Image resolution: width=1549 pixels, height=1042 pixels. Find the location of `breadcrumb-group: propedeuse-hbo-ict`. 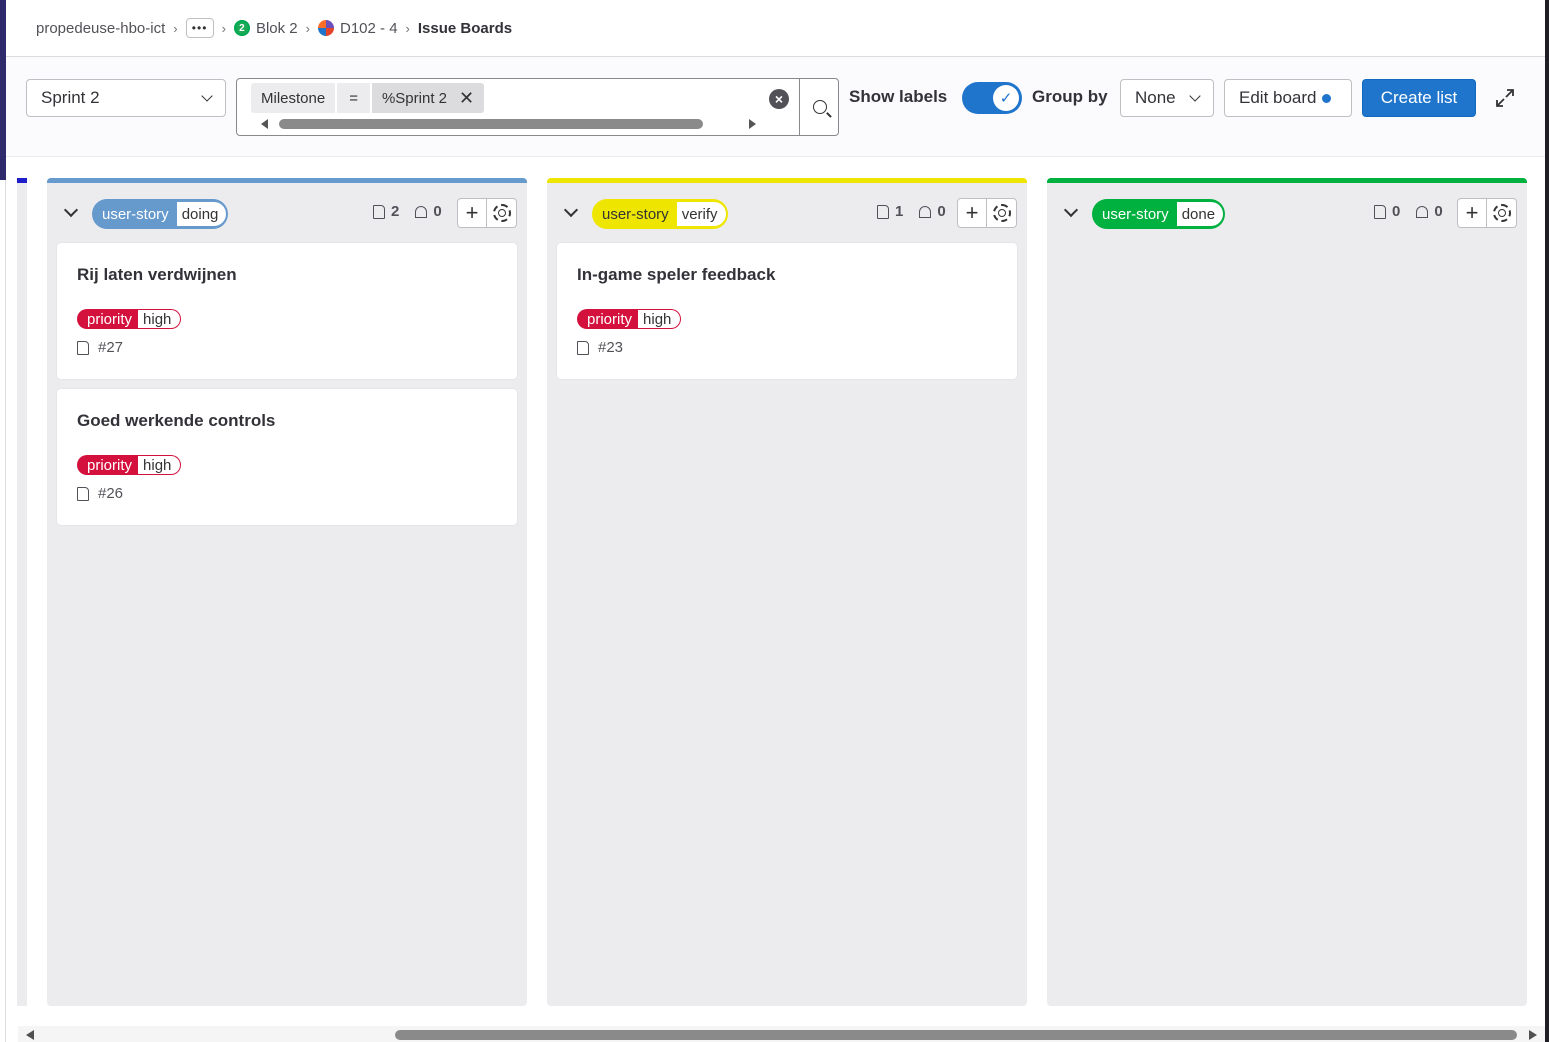

breadcrumb-group: propedeuse-hbo-ict is located at coordinates (100, 28).